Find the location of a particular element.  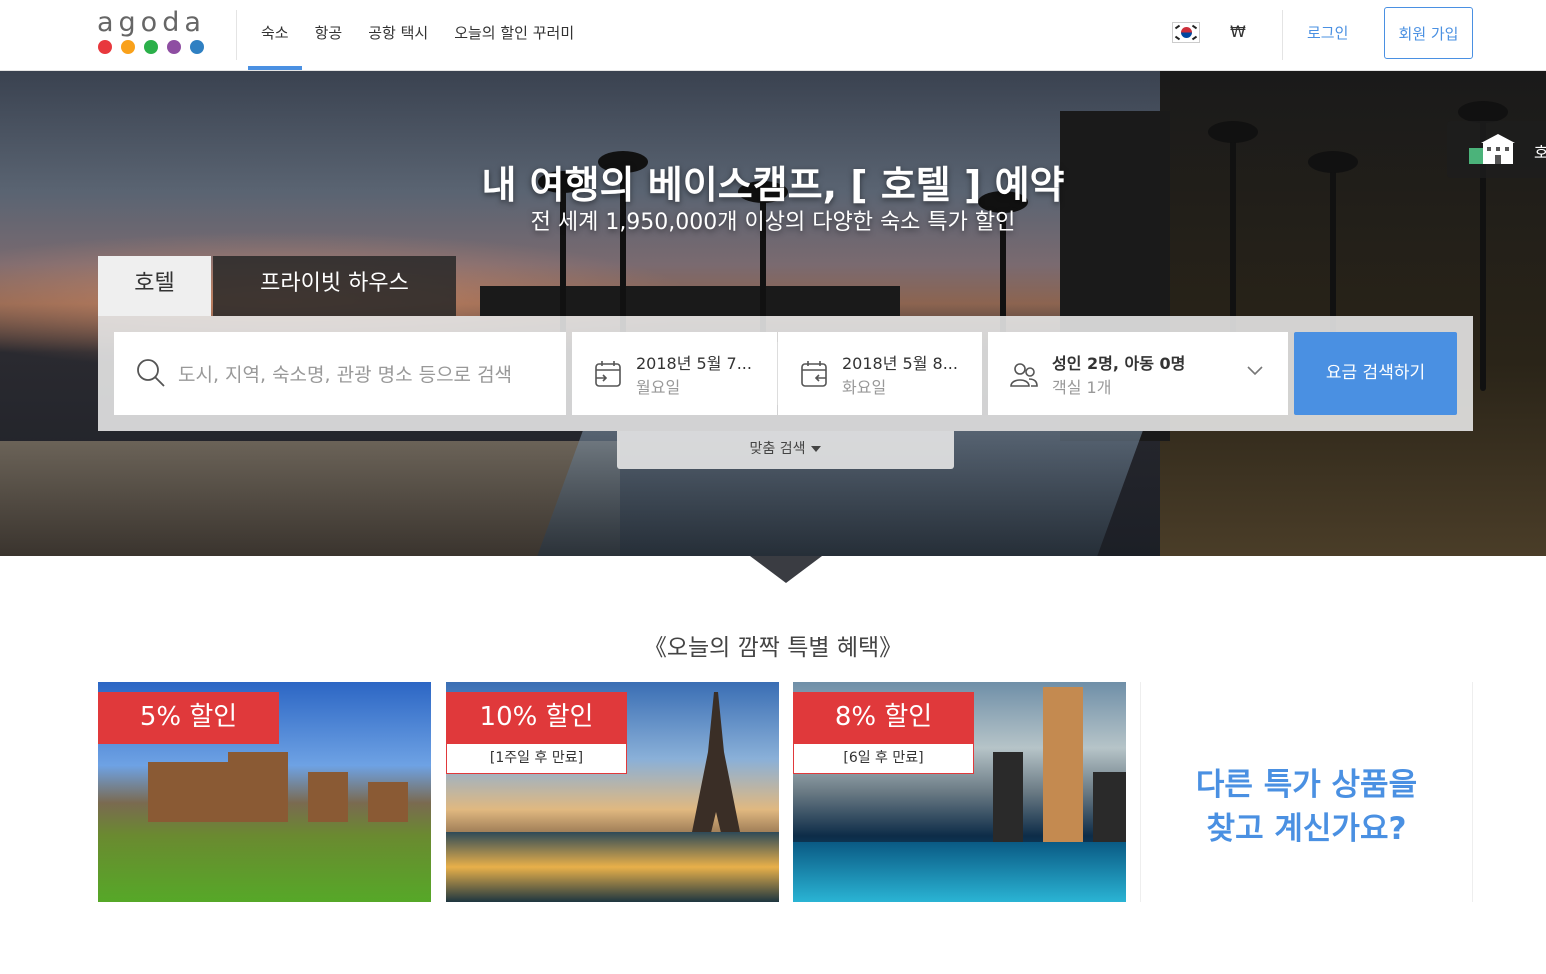

logo-dots is located at coordinates (154, 47).